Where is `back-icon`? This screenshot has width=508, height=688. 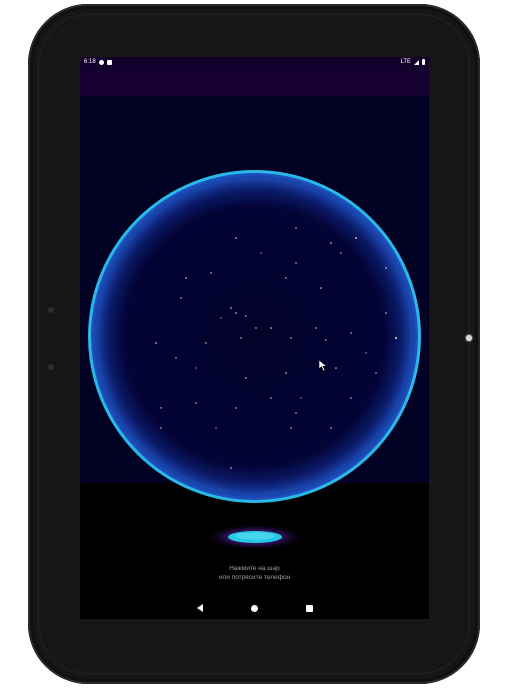
back-icon is located at coordinates (199, 608).